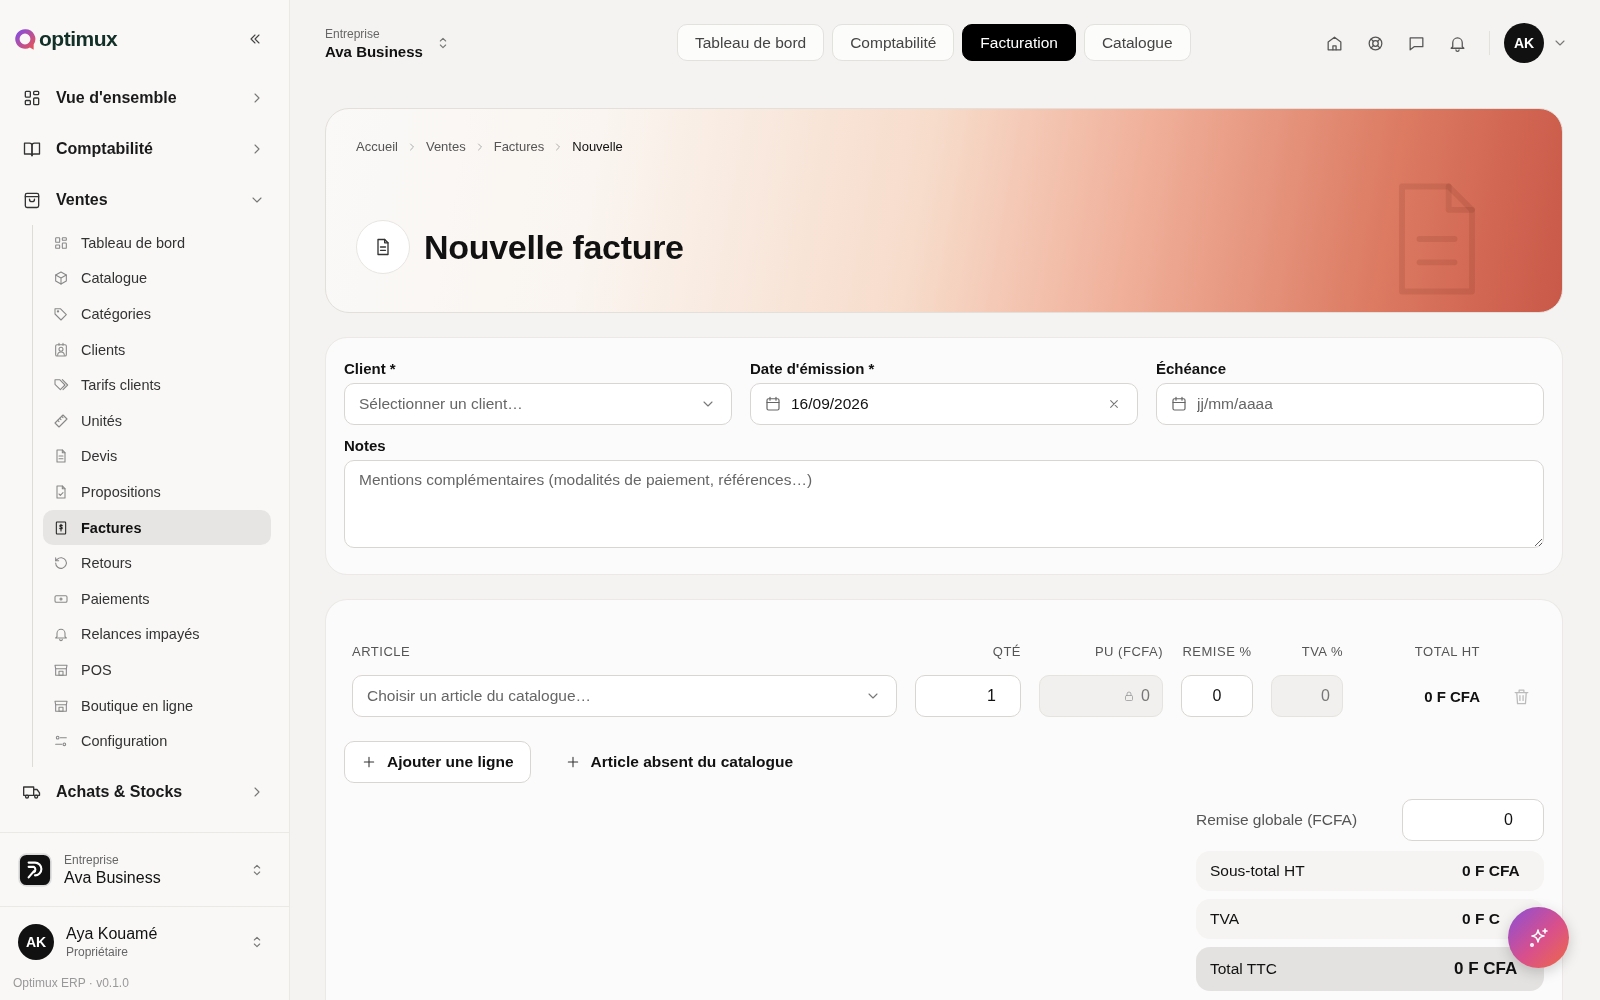 This screenshot has height=1000, width=1600. I want to click on company-logo-icon, so click(35, 869).